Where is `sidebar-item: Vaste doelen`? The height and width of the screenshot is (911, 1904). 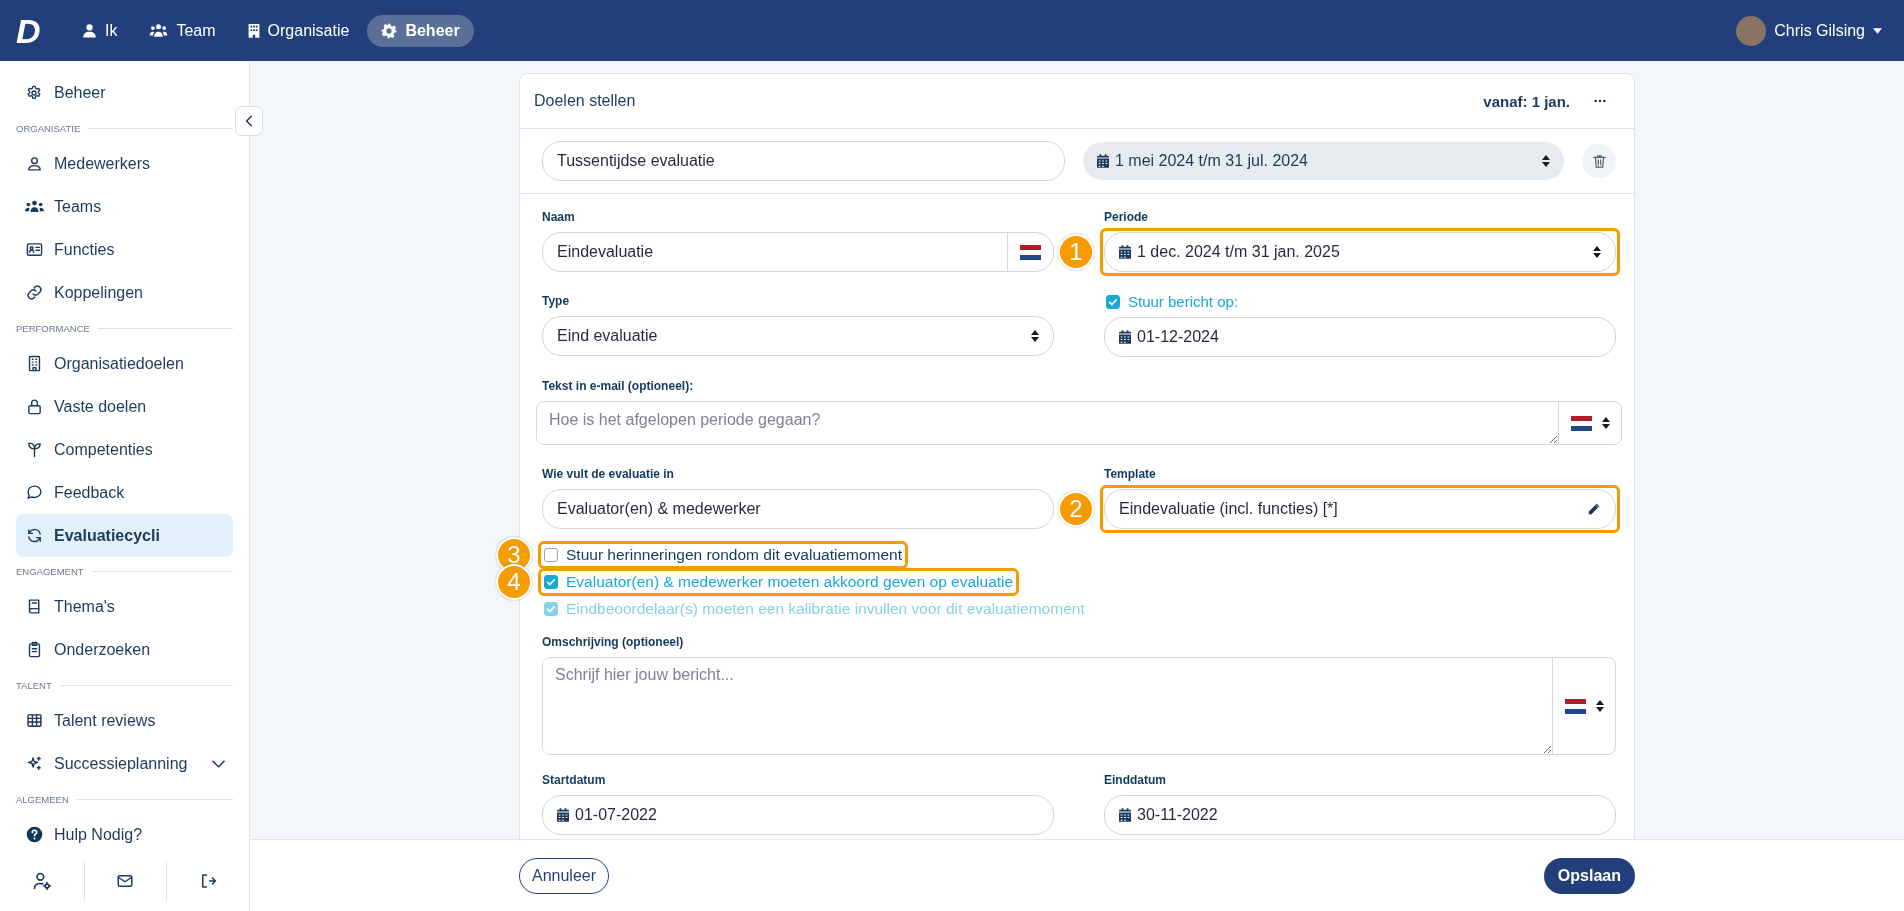
sidebar-item: Vaste doelen is located at coordinates (124, 406).